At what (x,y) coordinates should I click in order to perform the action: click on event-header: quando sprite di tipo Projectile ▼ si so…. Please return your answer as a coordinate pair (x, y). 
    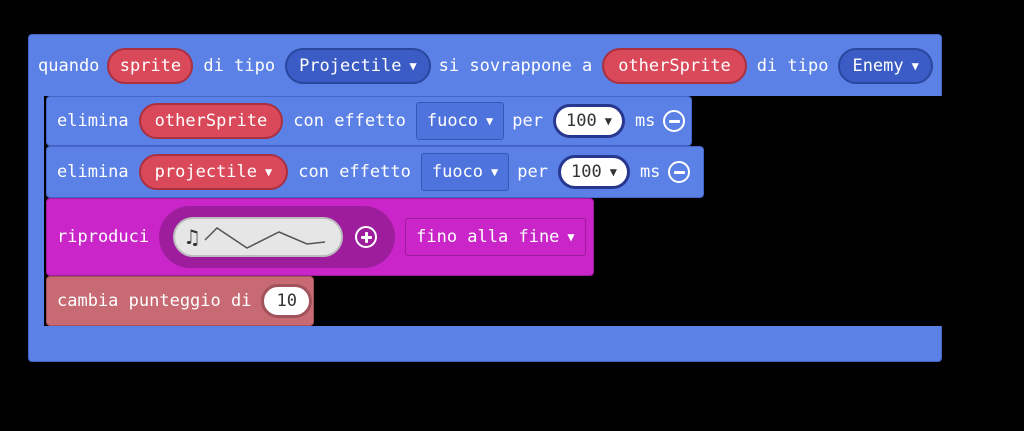
    Looking at the image, I should click on (485, 66).